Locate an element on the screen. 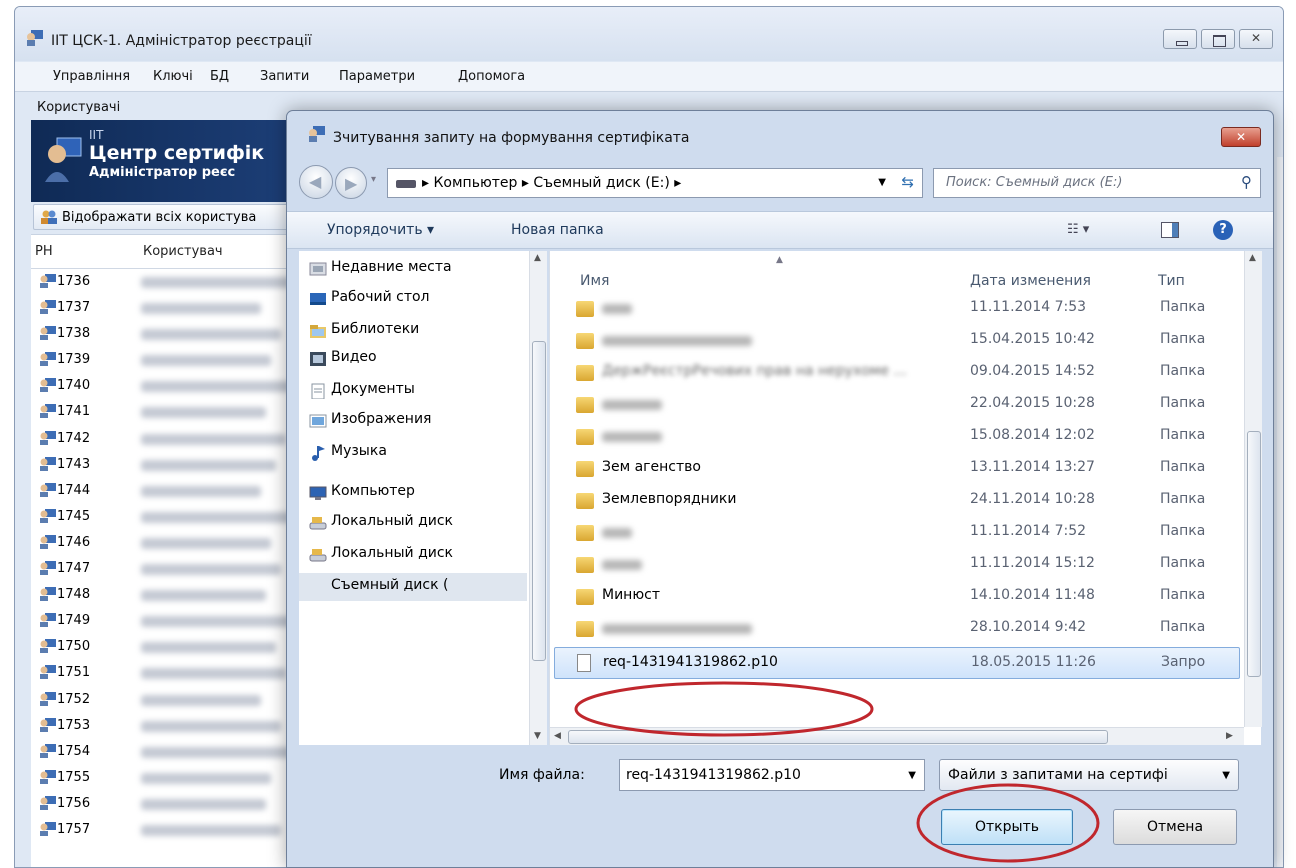 This screenshot has width=1296, height=868. open-button: Открыть is located at coordinates (1007, 827).